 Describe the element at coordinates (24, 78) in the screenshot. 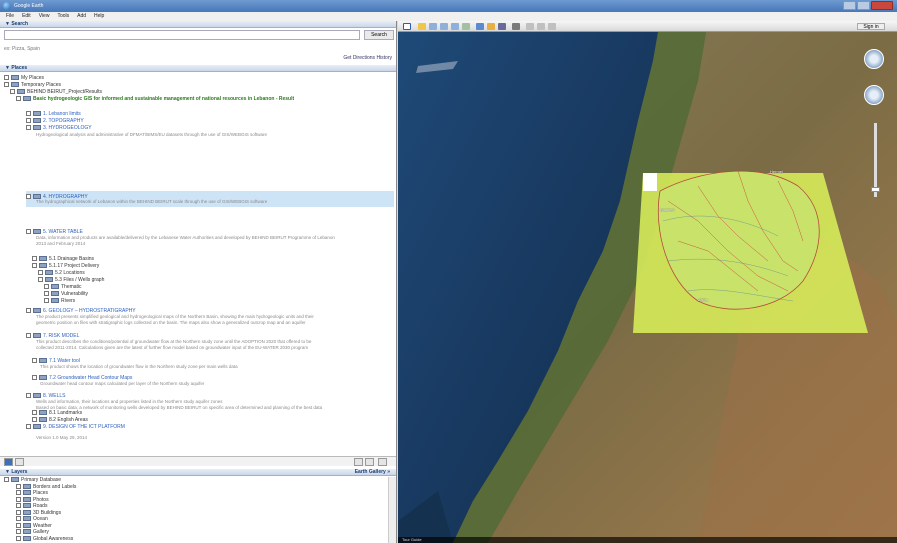

I see `tree-item: My Places` at that location.